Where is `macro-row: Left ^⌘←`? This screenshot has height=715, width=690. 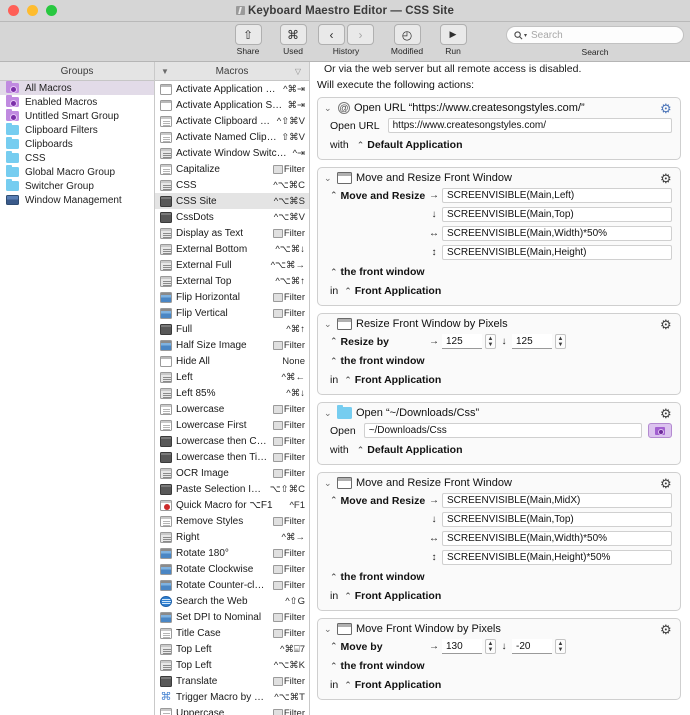 macro-row: Left ^⌘← is located at coordinates (232, 377).